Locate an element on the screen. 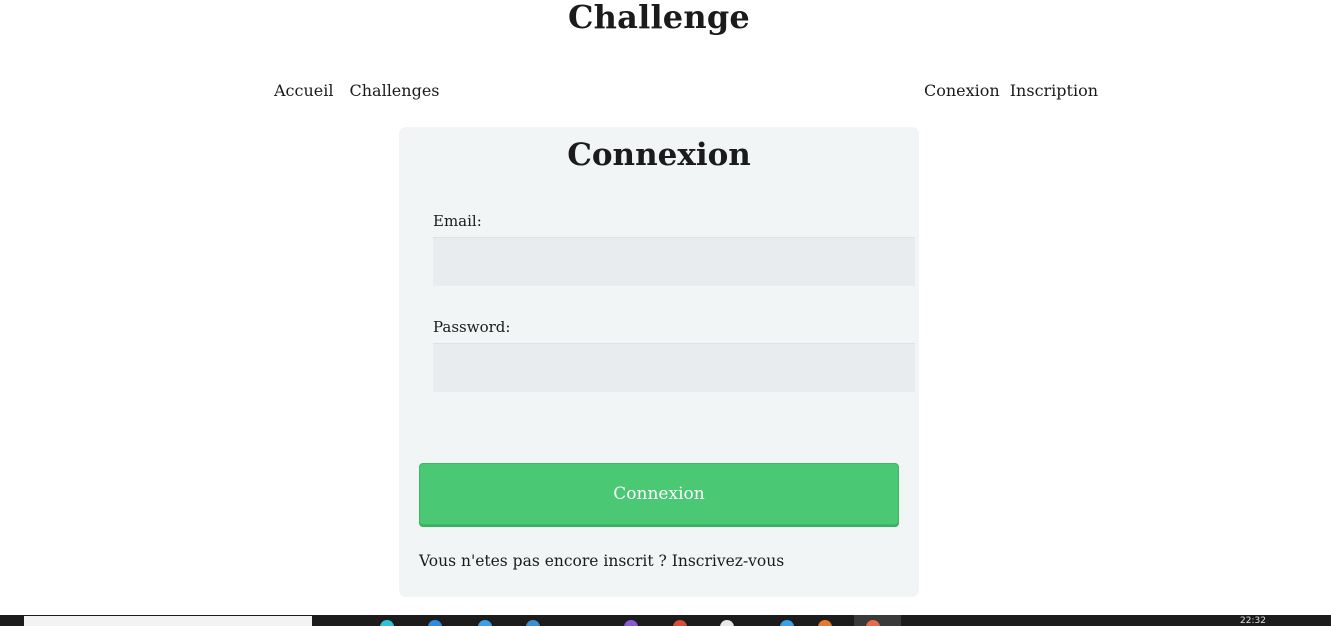  nav-link-conexion: Conexion is located at coordinates (962, 90).